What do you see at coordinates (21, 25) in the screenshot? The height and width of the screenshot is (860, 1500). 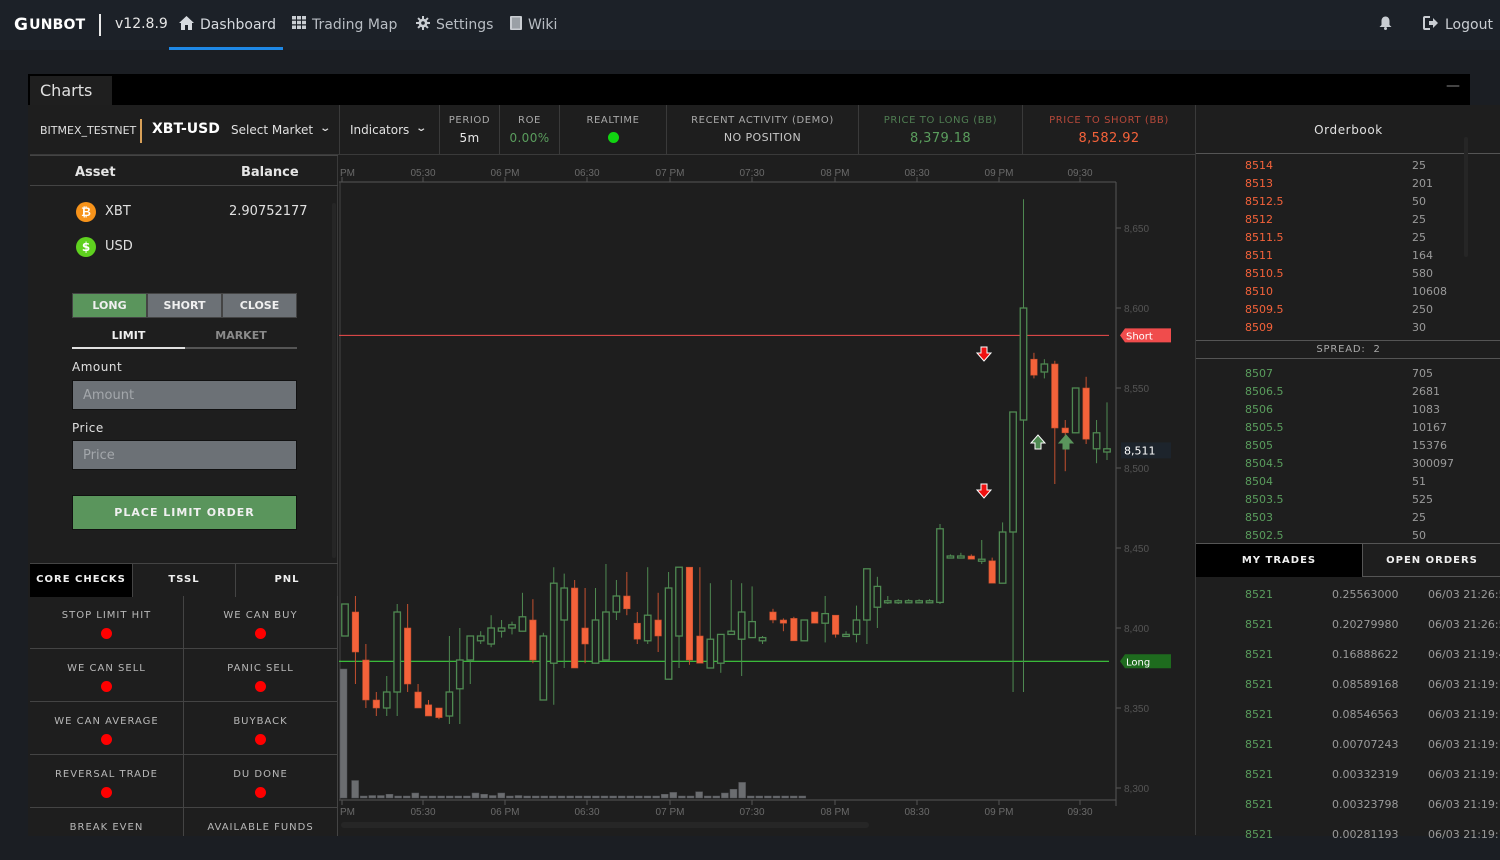 I see `logo-mark-icon: G` at bounding box center [21, 25].